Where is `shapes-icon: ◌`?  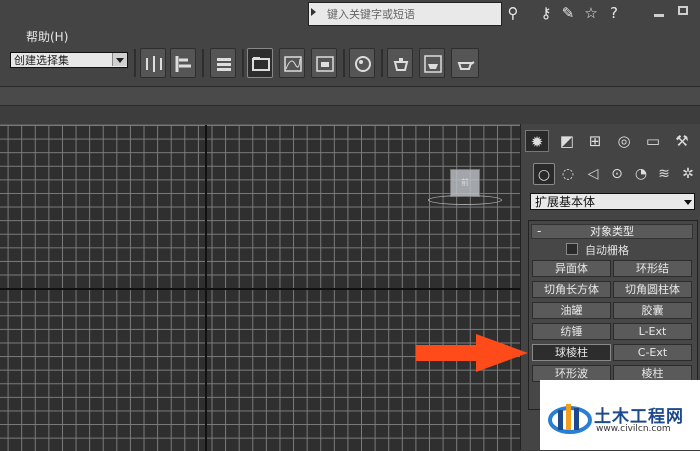 shapes-icon: ◌ is located at coordinates (568, 174).